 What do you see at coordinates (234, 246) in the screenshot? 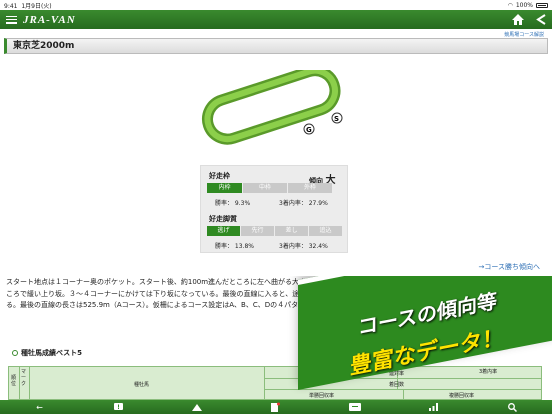
I see `kyaku-win-rate: 勝率： 13.8%` at bounding box center [234, 246].